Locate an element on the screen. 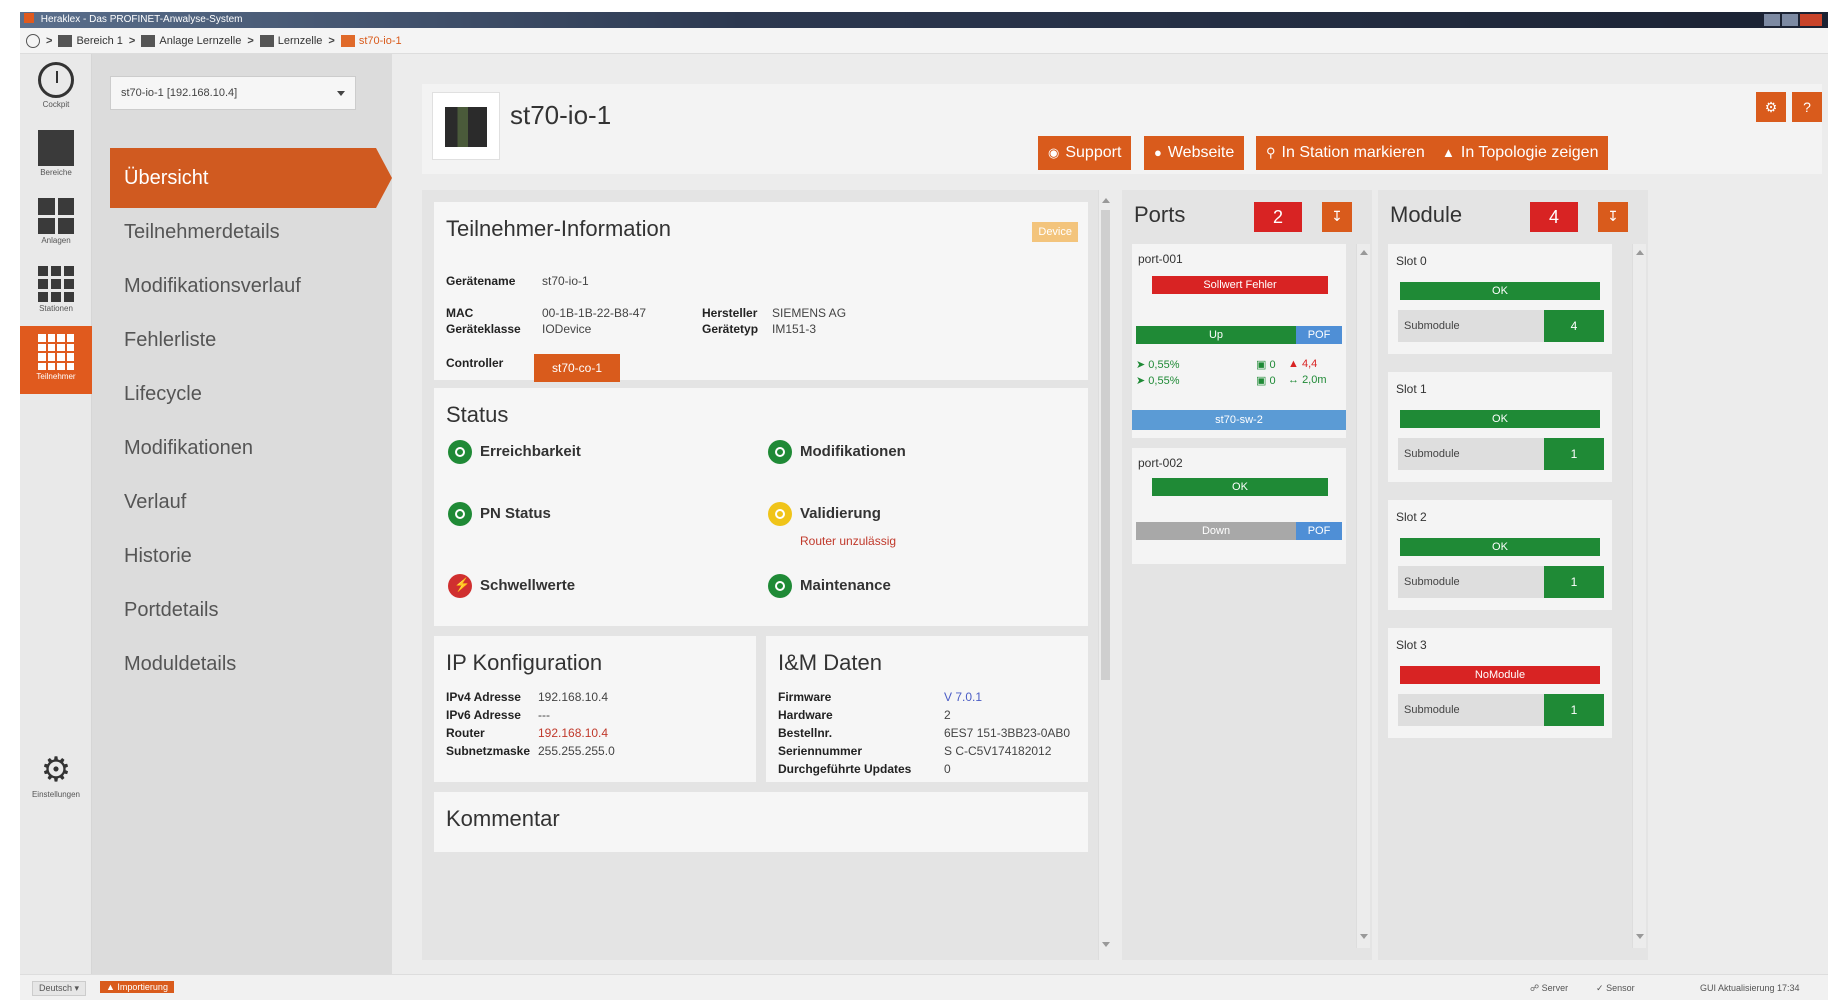  port-neighbor-link: st70-sw-2 is located at coordinates (1239, 420).